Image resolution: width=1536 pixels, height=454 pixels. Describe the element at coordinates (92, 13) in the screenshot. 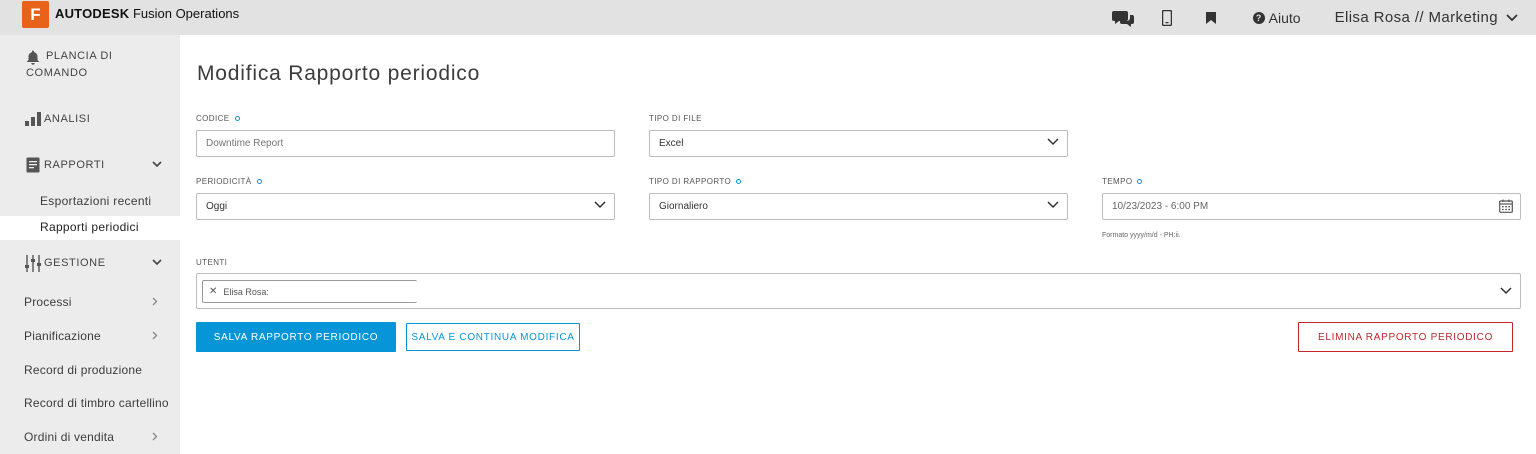

I see `brand-autodesk: AUTODESK` at that location.